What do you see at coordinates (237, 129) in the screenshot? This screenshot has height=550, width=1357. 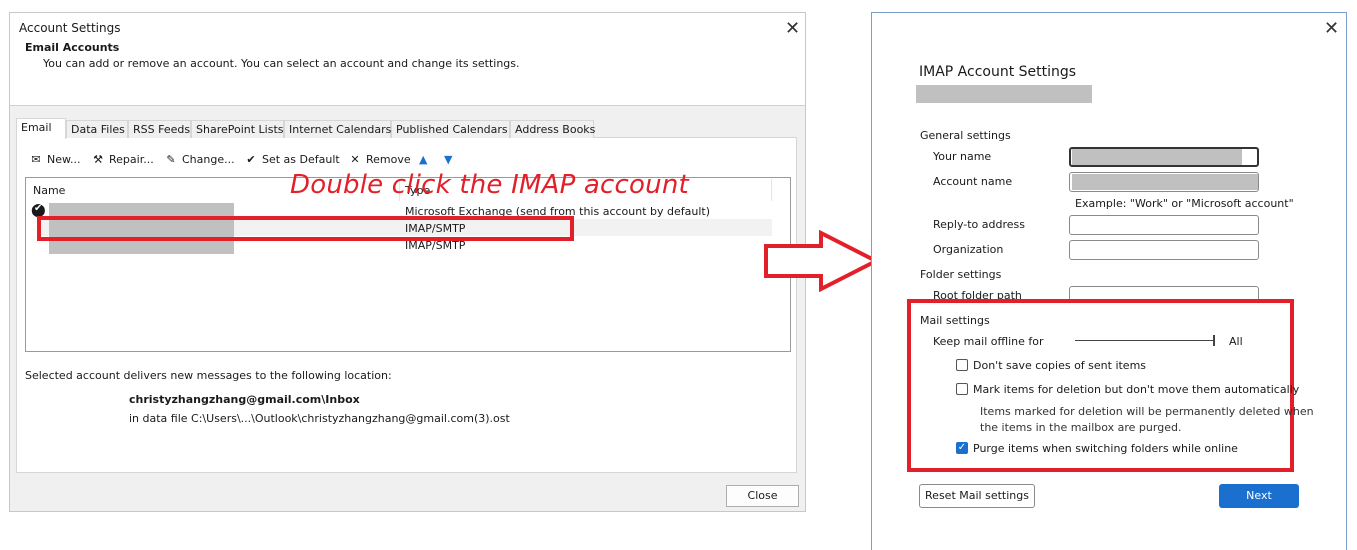 I see `tab-sharepoint-lists: SharePoint Lists` at bounding box center [237, 129].